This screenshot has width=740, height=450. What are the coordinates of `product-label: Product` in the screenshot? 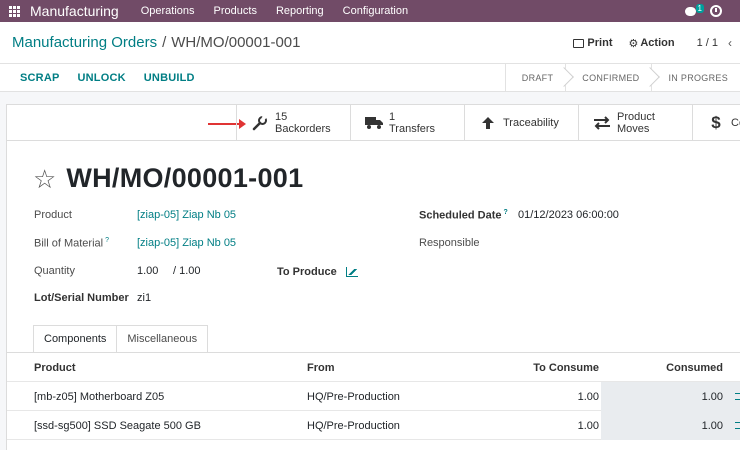 It's located at (53, 215).